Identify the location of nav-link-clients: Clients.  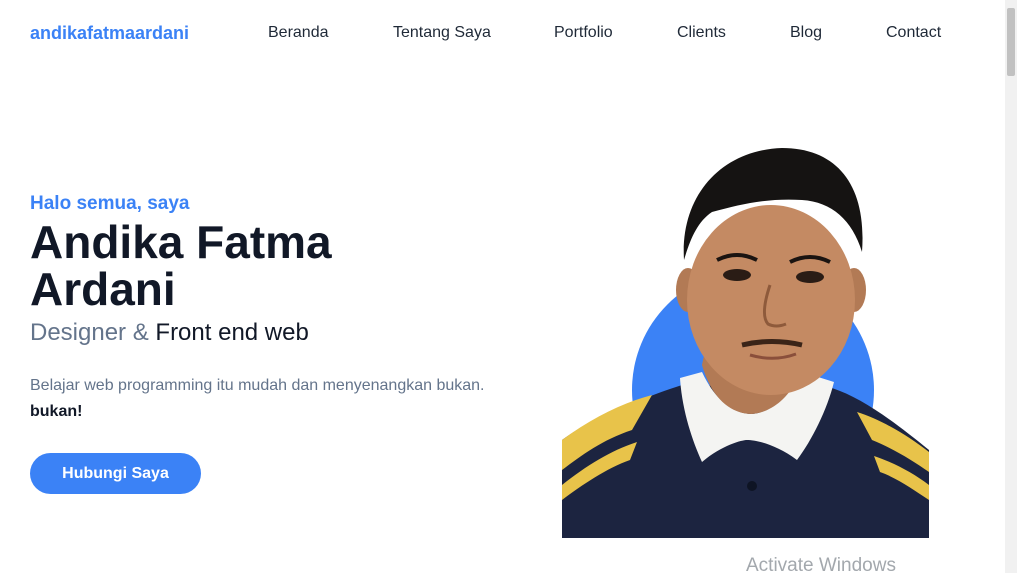
(701, 33).